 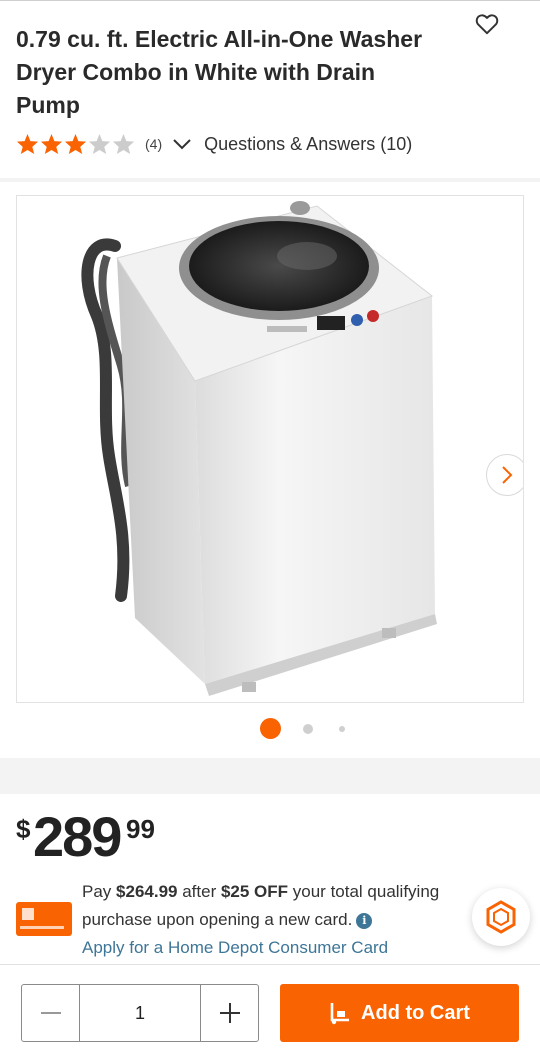 I want to click on add-to-cart-label: Add to Cart, so click(x=415, y=1012).